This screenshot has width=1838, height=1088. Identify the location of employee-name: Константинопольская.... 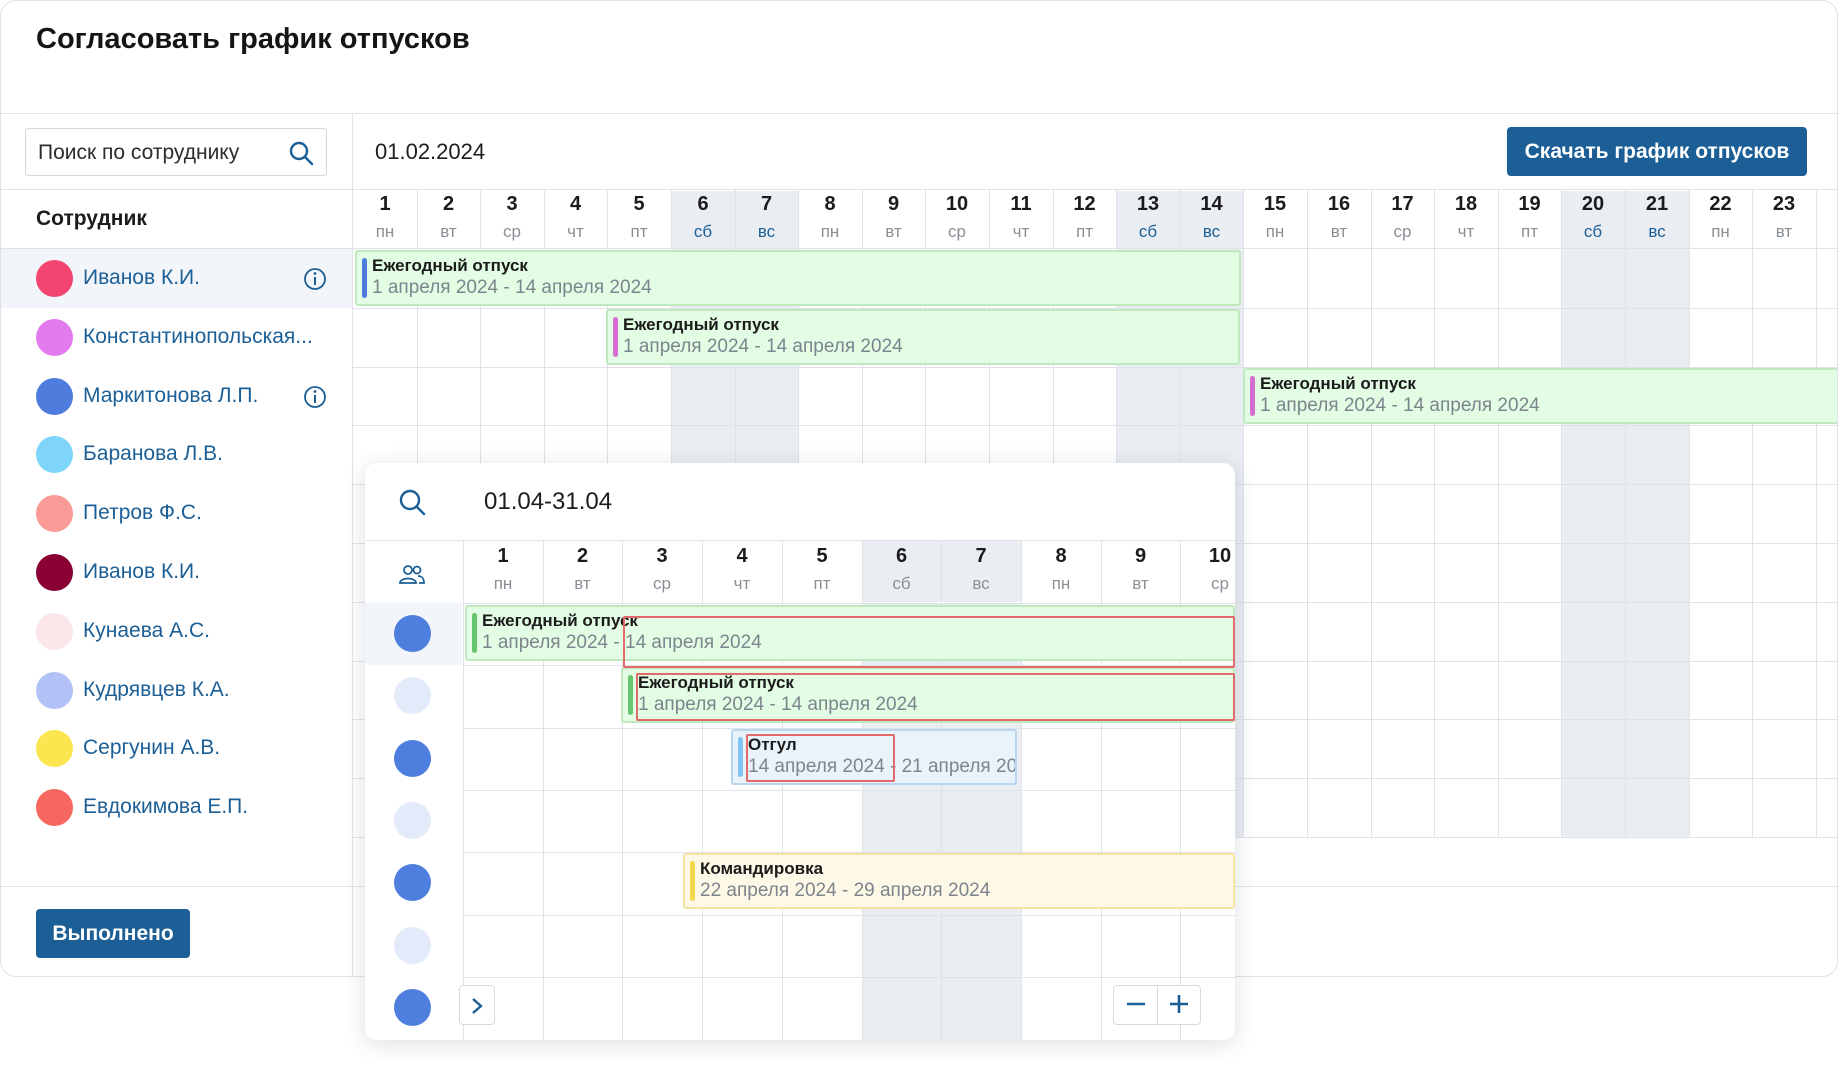
(198, 337).